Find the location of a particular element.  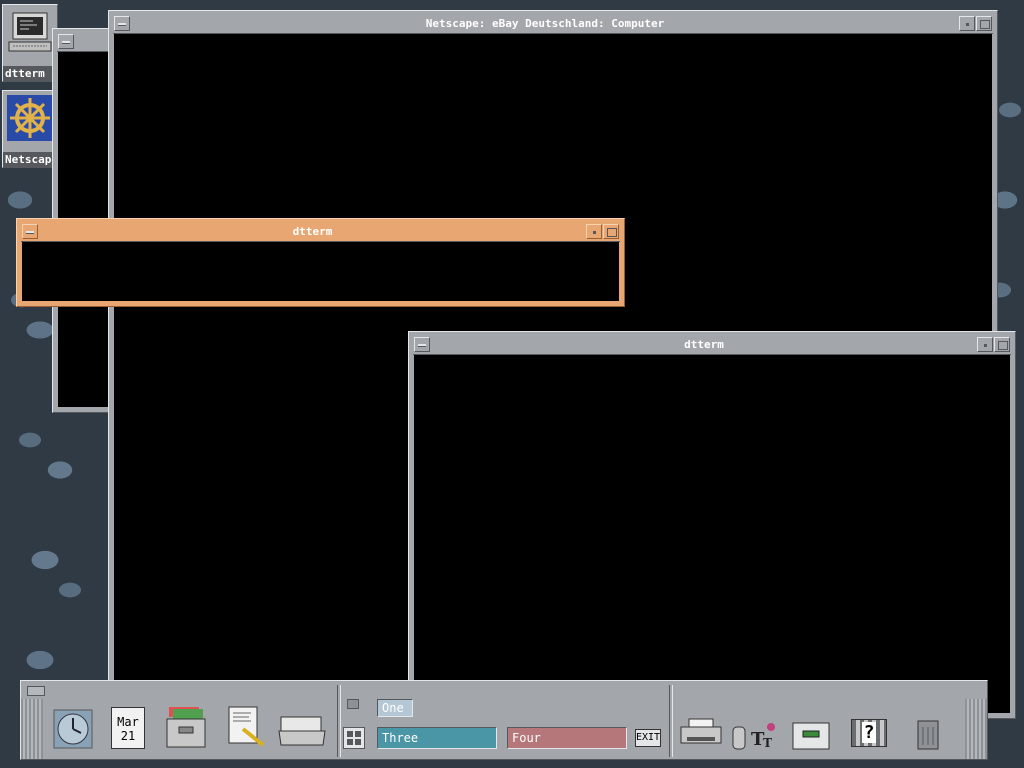

terminal-icon is located at coordinates (30, 32).